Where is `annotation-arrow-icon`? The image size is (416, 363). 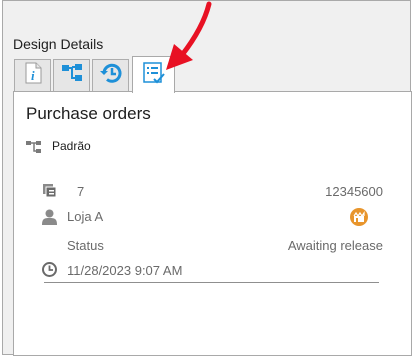
annotation-arrow-icon is located at coordinates (190, 40).